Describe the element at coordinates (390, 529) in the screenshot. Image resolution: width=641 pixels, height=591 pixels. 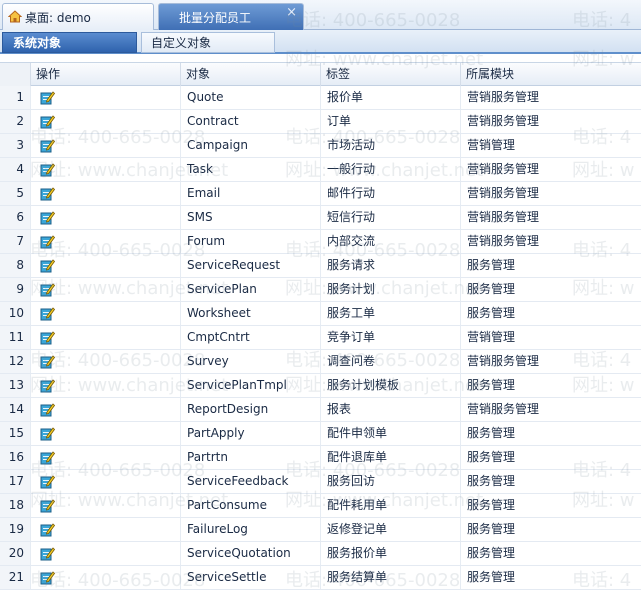
I see `label-cell: 返修登记单` at that location.